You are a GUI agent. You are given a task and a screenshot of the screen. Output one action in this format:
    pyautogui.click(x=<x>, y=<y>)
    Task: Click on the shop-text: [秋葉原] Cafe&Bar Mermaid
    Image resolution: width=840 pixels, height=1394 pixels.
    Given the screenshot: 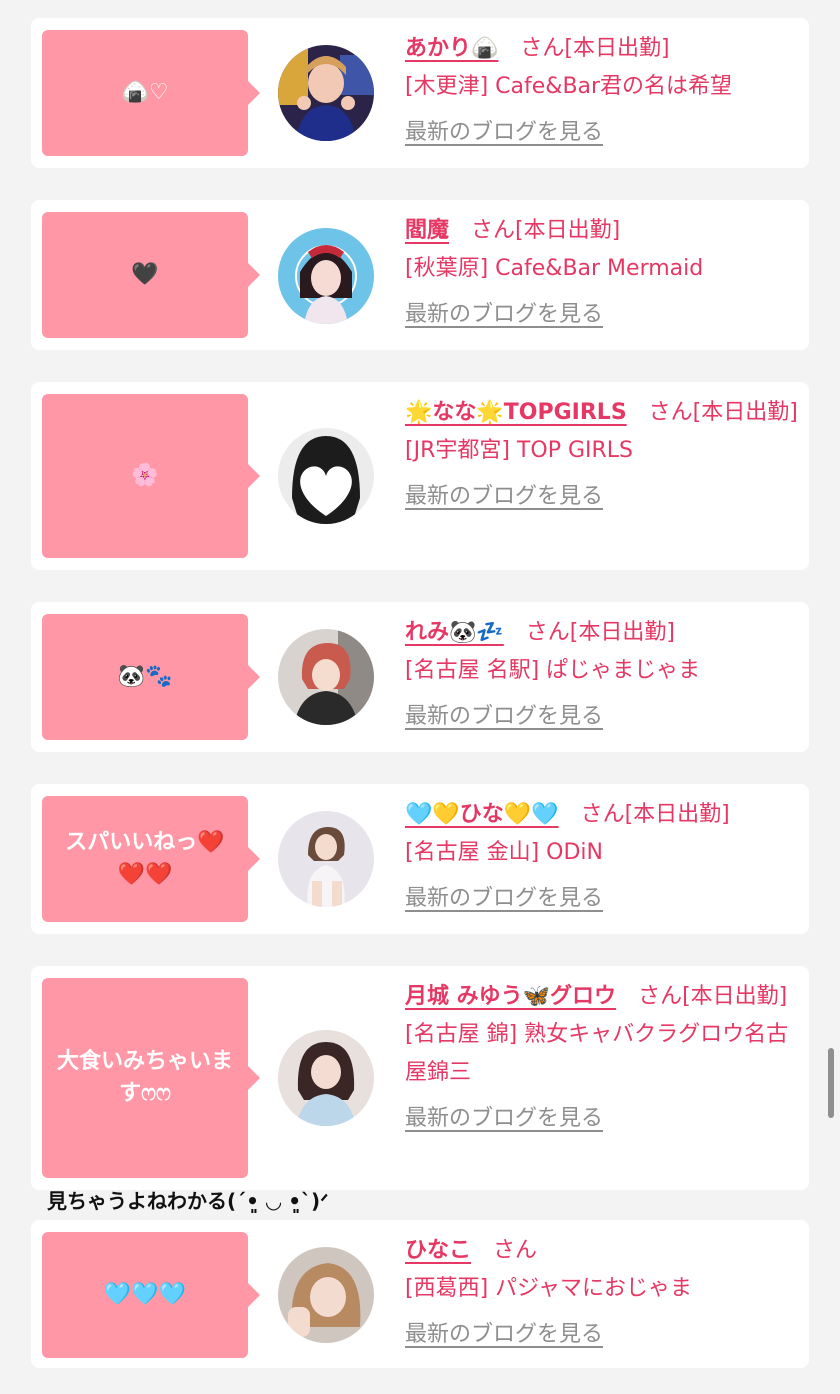 What is the action you would take?
    pyautogui.click(x=554, y=268)
    